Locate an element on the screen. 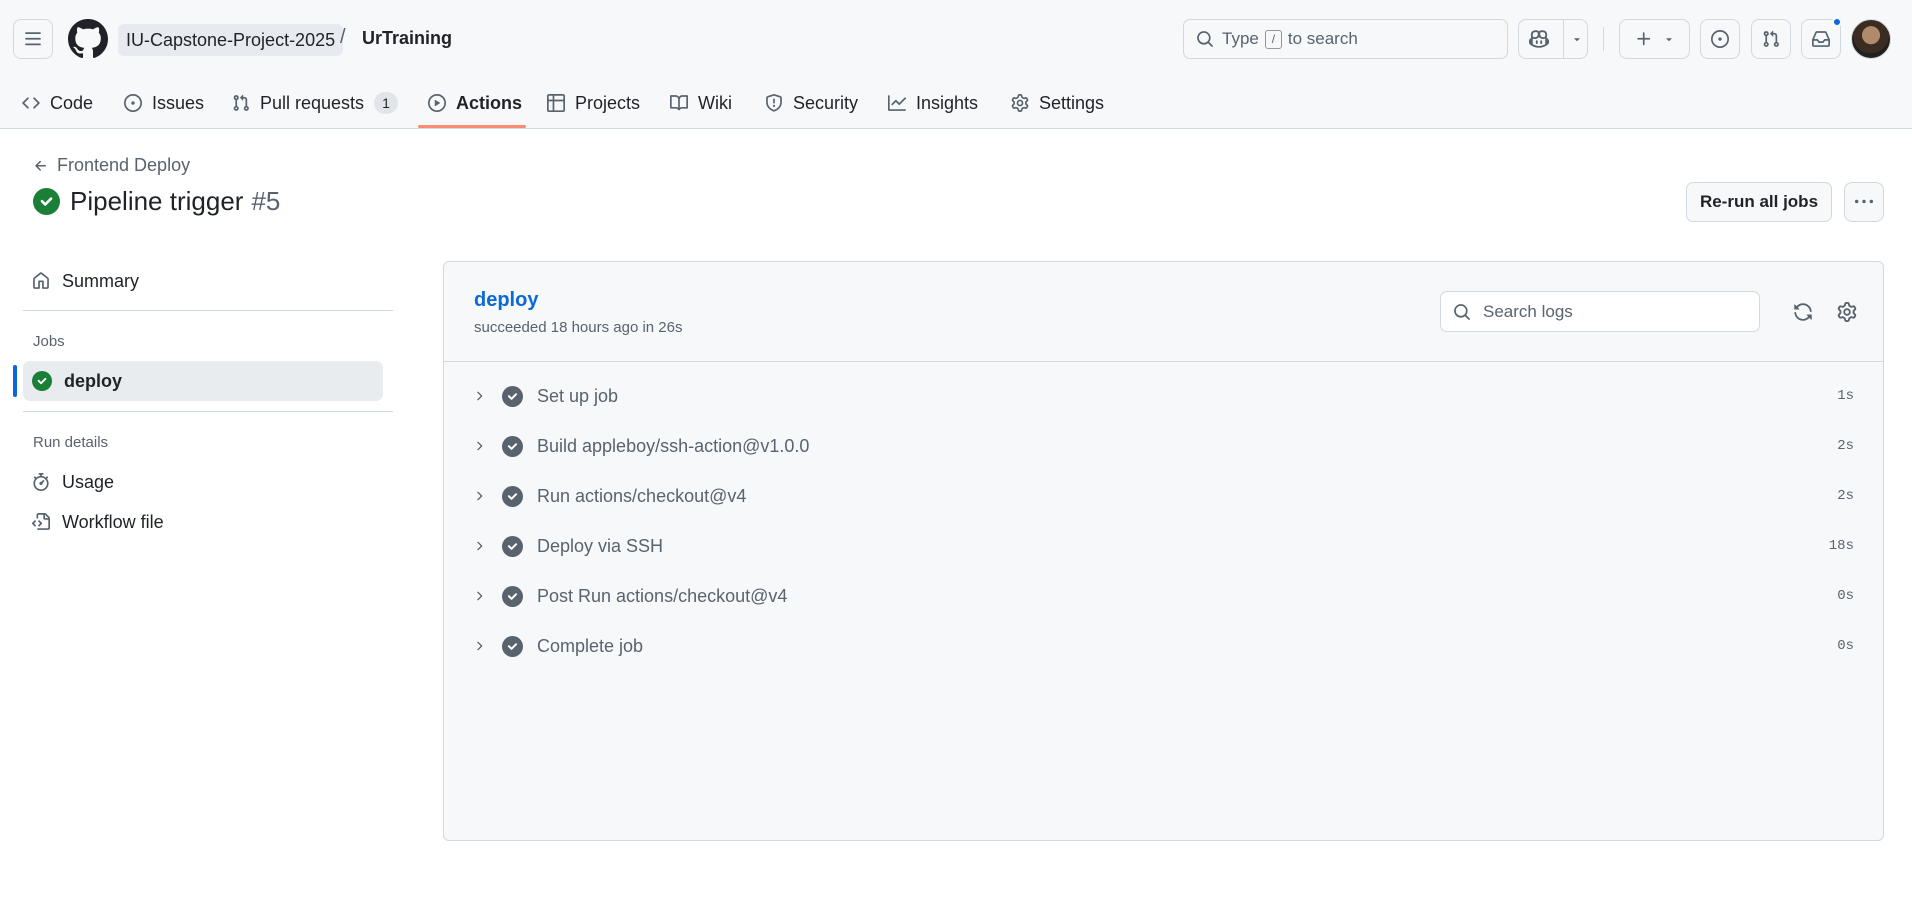  tab-label: Insights is located at coordinates (947, 102).